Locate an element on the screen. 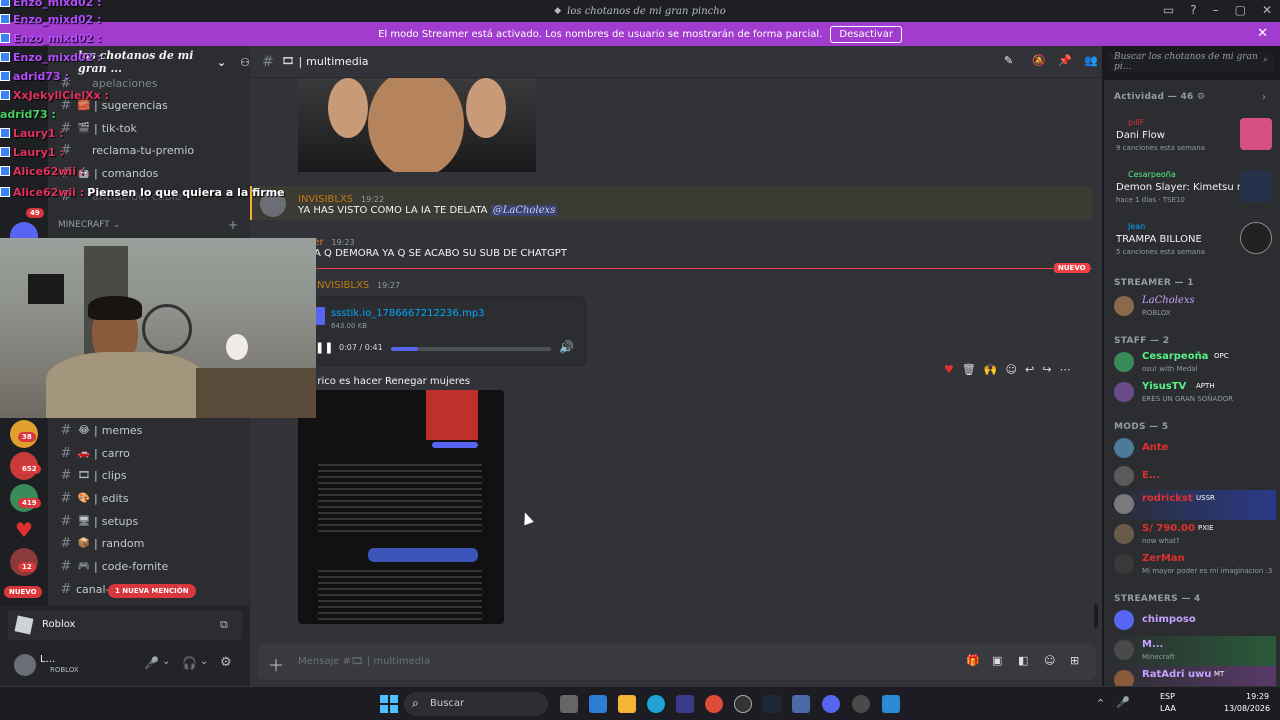 This screenshot has height=720, width=1280. edge-icon is located at coordinates (656, 704).